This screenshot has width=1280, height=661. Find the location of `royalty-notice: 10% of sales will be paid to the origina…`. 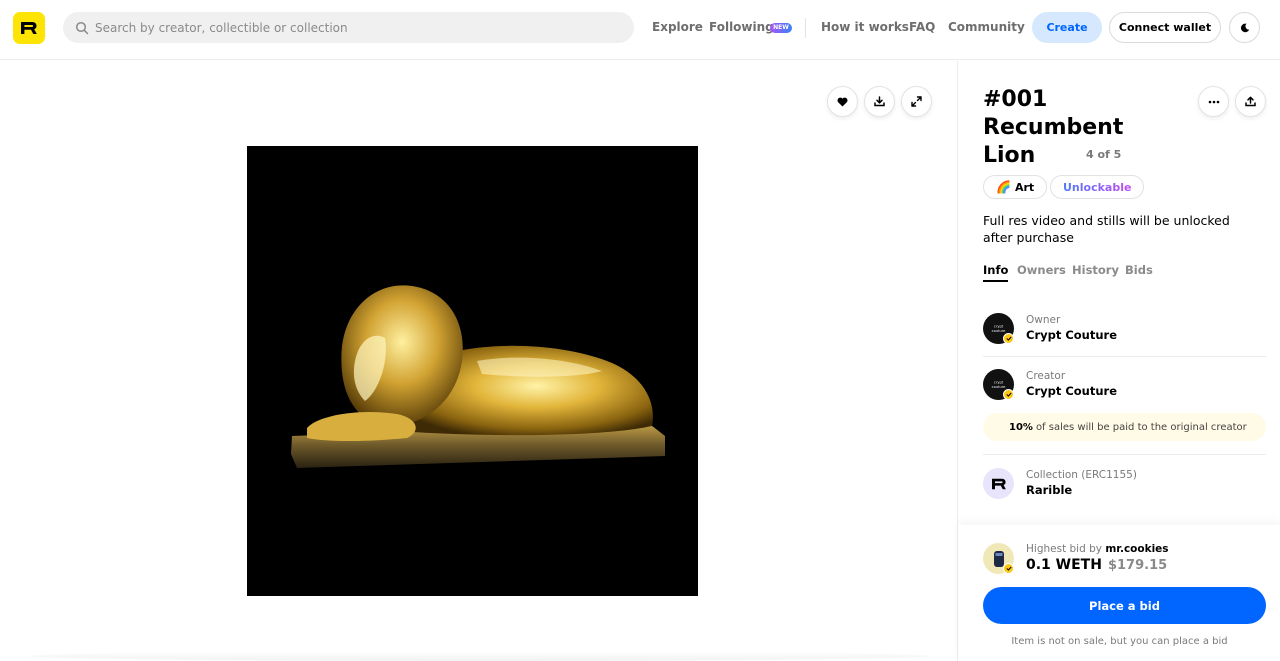

royalty-notice: 10% of sales will be paid to the origina… is located at coordinates (1124, 427).